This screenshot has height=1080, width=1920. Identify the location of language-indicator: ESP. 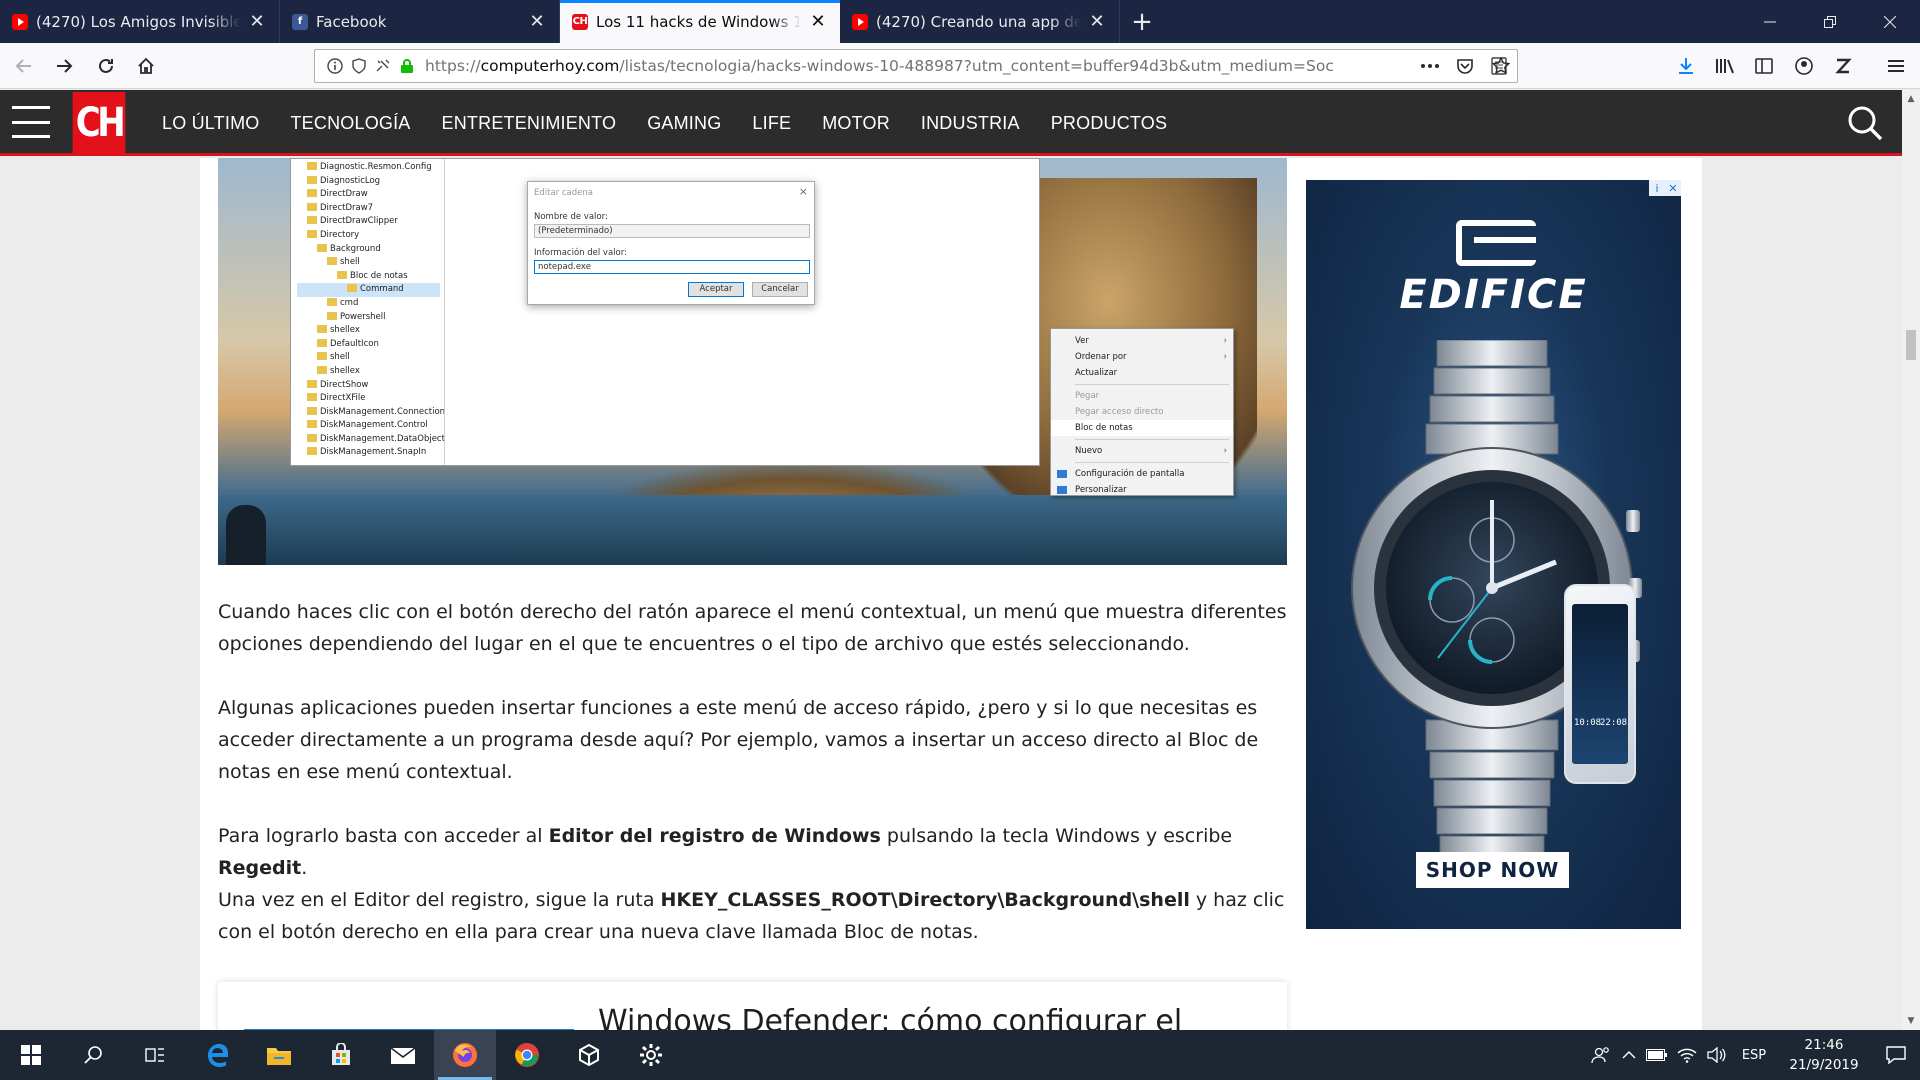
(1754, 1055).